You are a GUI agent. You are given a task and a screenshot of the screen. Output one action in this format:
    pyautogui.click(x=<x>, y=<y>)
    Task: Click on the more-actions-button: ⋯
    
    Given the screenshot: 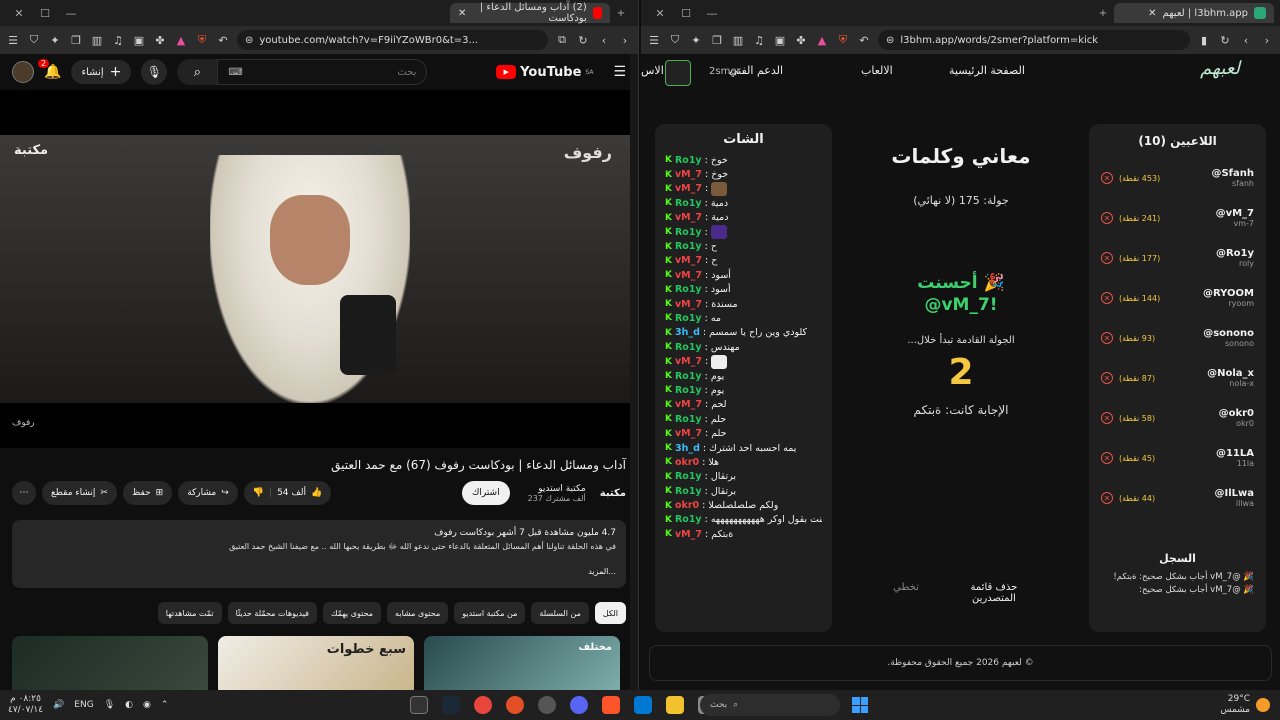 What is the action you would take?
    pyautogui.click(x=24, y=493)
    